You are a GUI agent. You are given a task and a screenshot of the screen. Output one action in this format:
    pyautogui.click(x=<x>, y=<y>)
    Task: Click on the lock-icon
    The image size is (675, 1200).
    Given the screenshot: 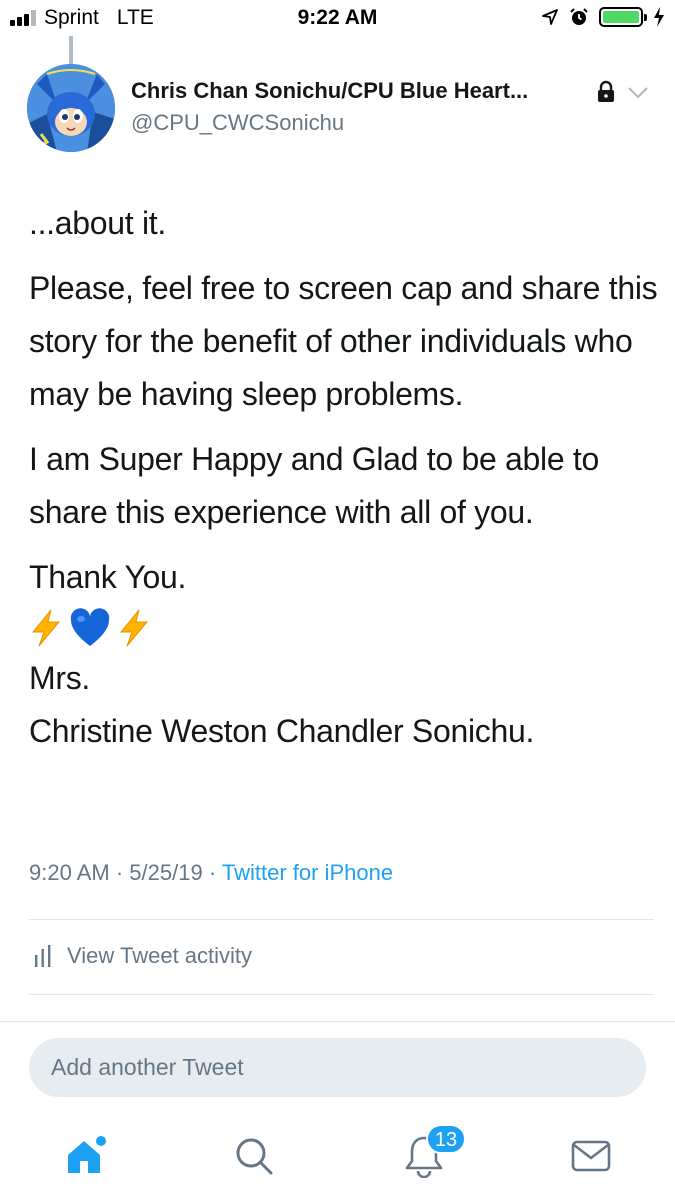 What is the action you would take?
    pyautogui.click(x=606, y=91)
    